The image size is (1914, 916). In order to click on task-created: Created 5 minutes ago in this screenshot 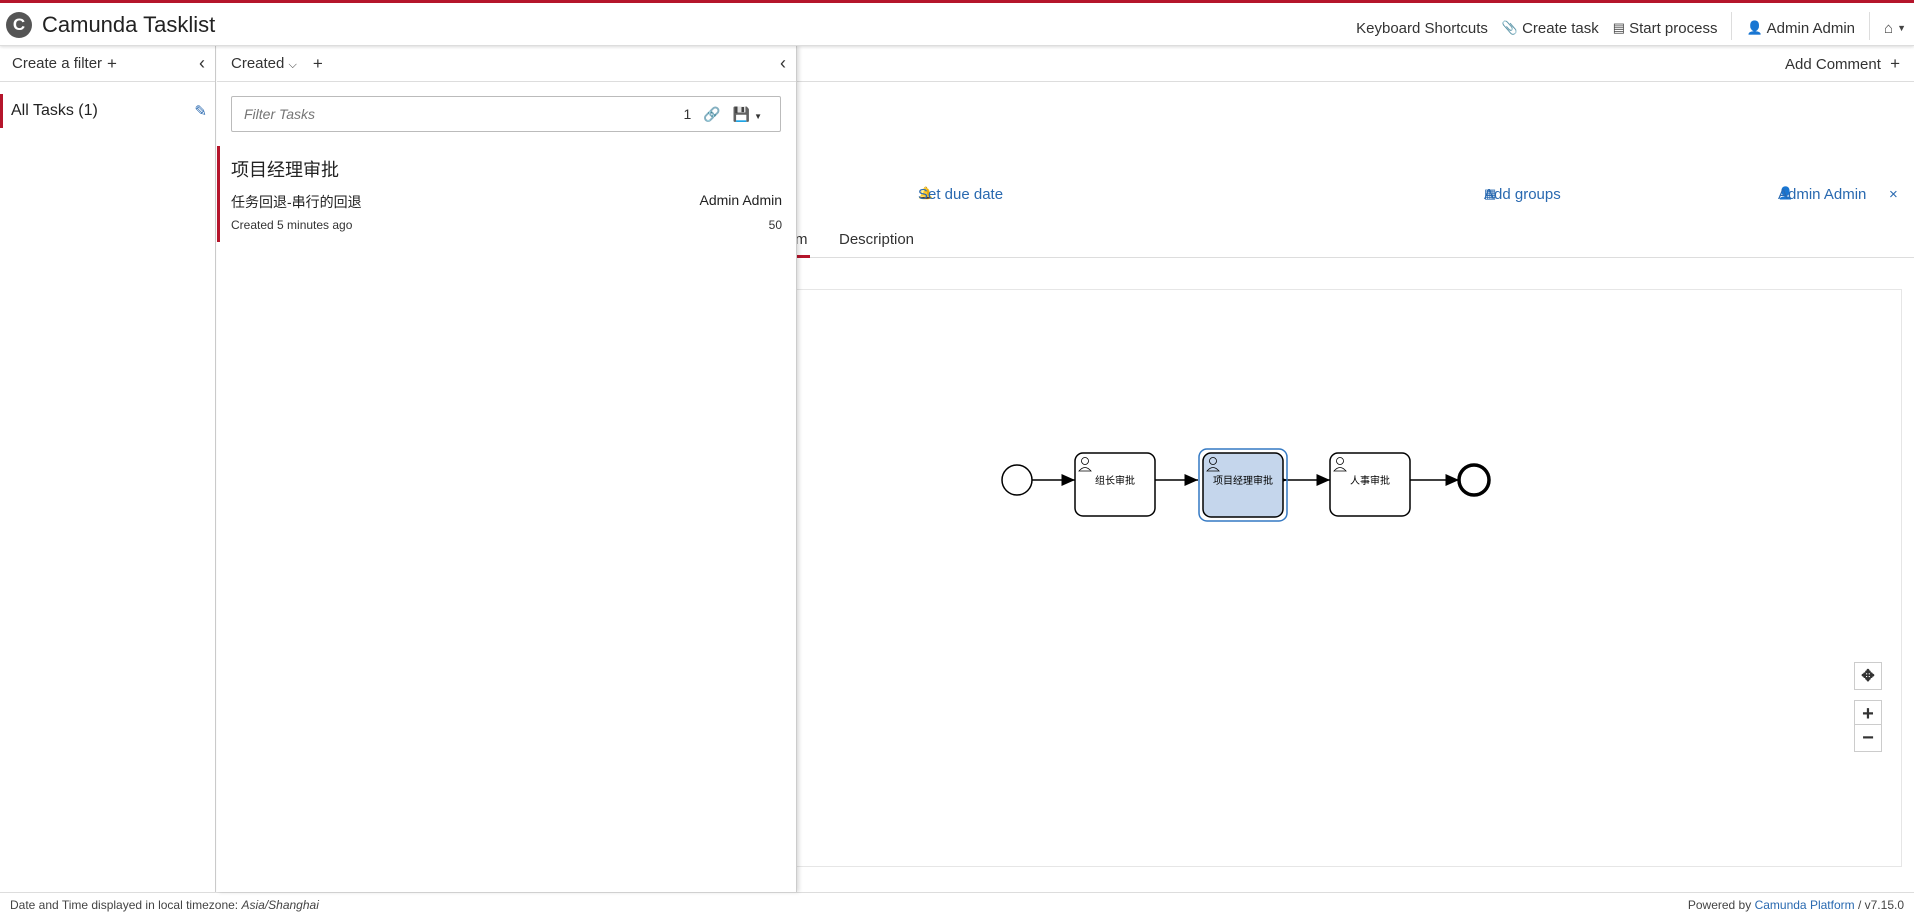, I will do `click(292, 225)`.